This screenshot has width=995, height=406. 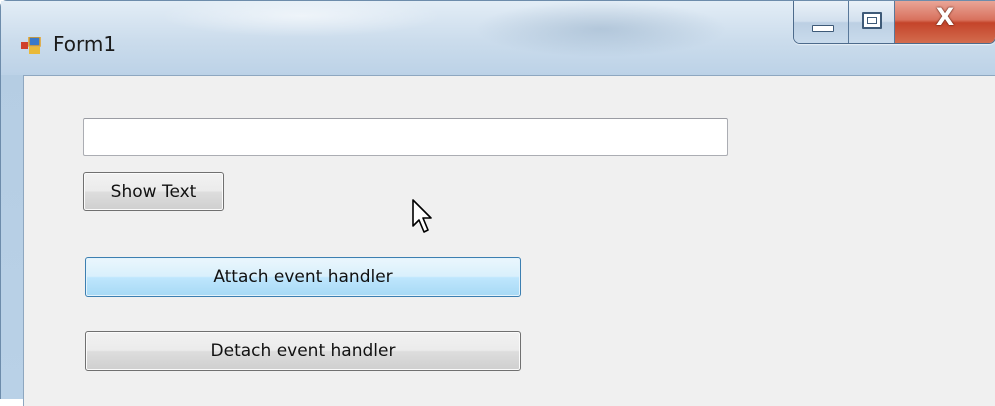 I want to click on caption-buttons: X, so click(x=894, y=22).